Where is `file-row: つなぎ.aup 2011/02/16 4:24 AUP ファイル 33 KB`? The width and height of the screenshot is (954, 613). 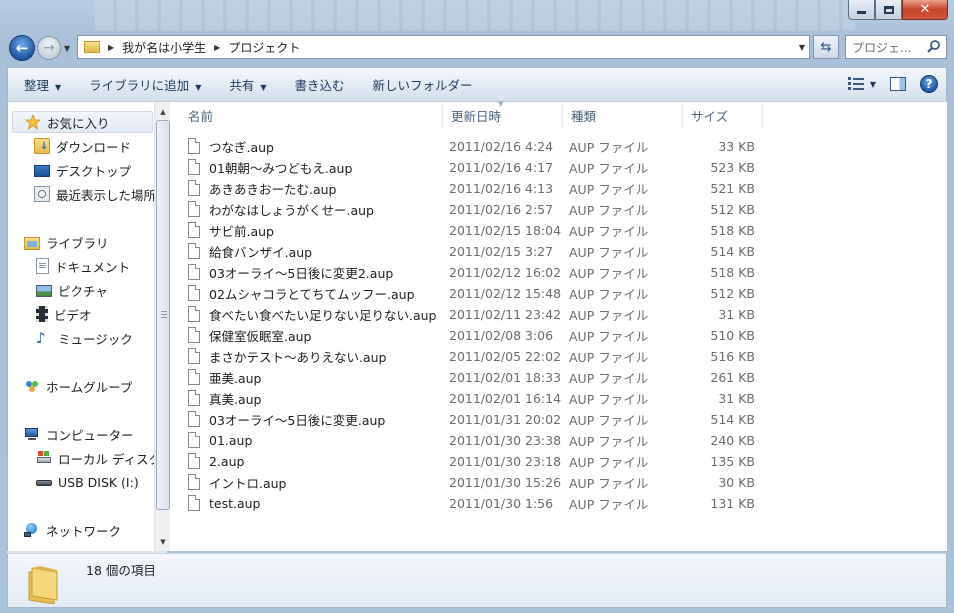
file-row: つなぎ.aup 2011/02/16 4:24 AUP ファイル 33 KB is located at coordinates (488, 146).